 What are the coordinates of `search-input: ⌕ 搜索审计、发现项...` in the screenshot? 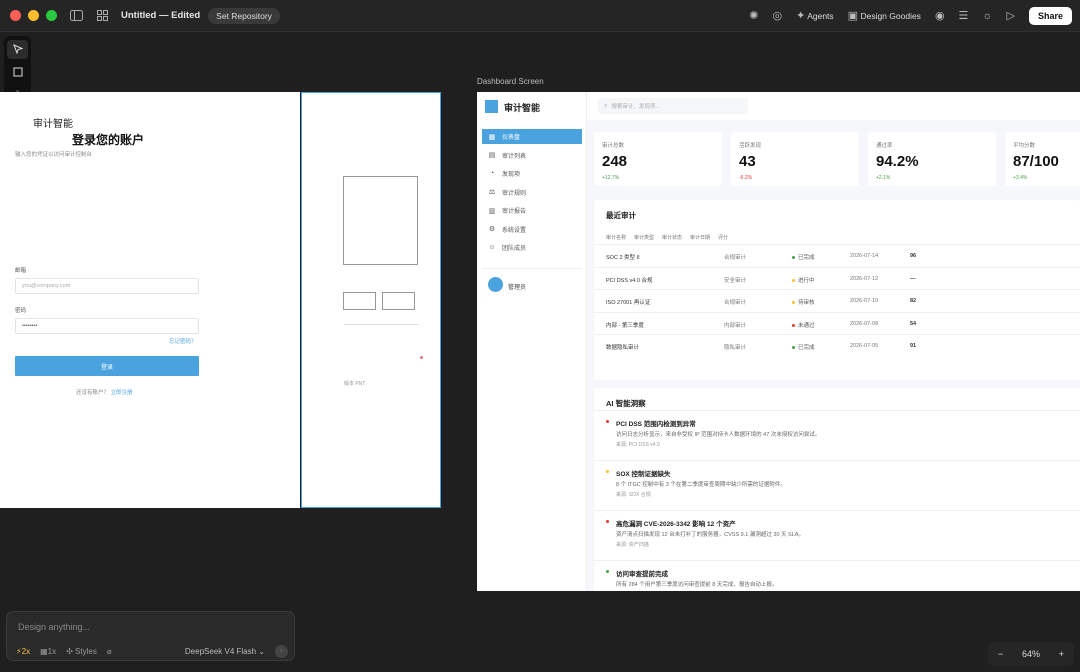 It's located at (673, 106).